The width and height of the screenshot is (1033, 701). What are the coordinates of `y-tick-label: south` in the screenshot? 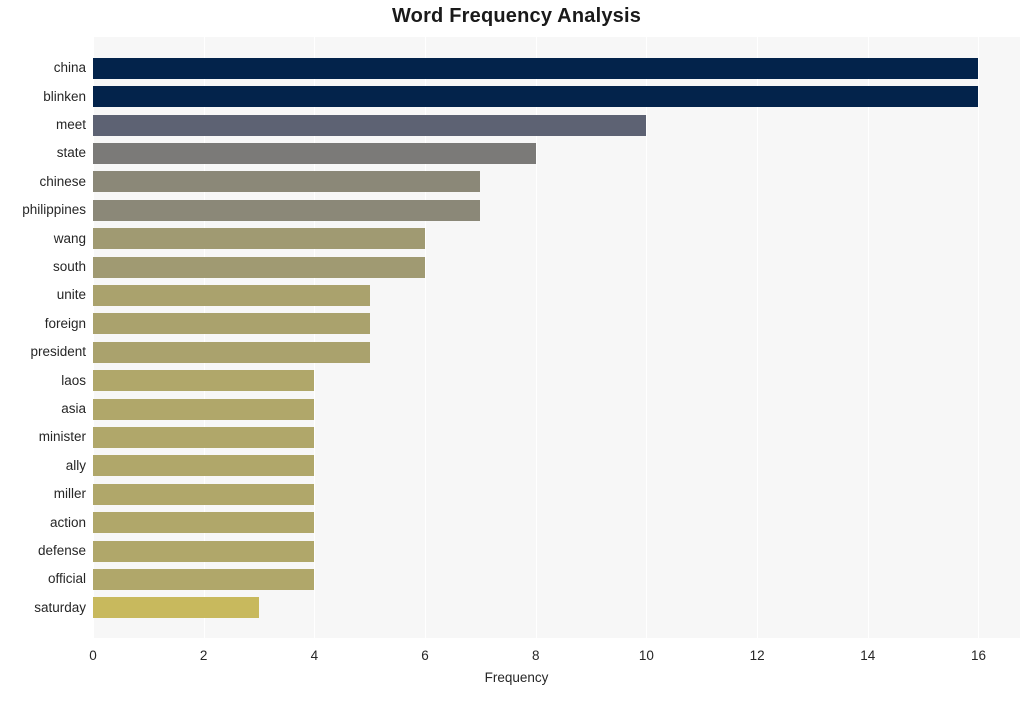 It's located at (69, 267).